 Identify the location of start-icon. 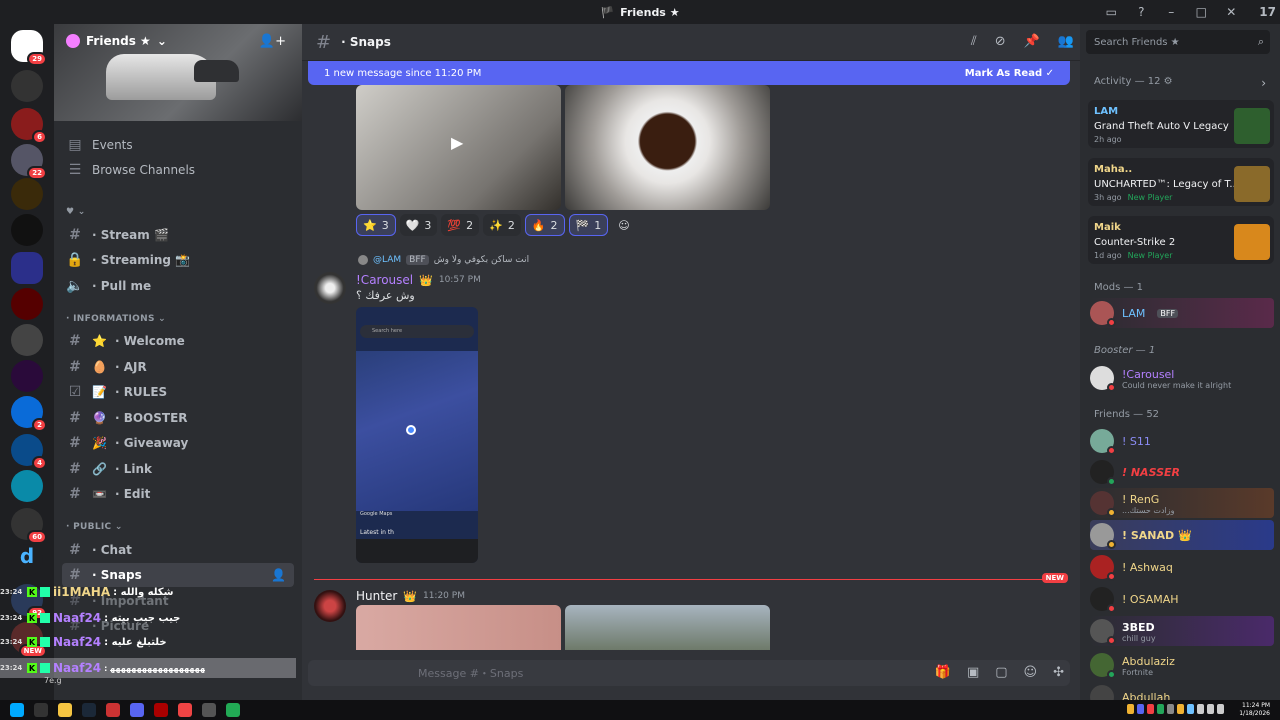
(17, 710).